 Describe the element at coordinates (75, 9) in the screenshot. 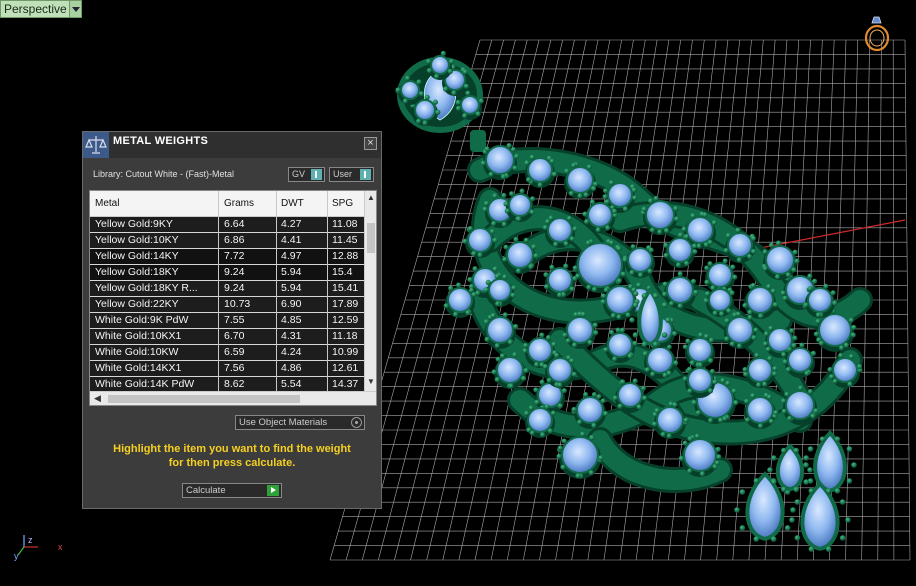

I see `chevron-down-icon` at that location.